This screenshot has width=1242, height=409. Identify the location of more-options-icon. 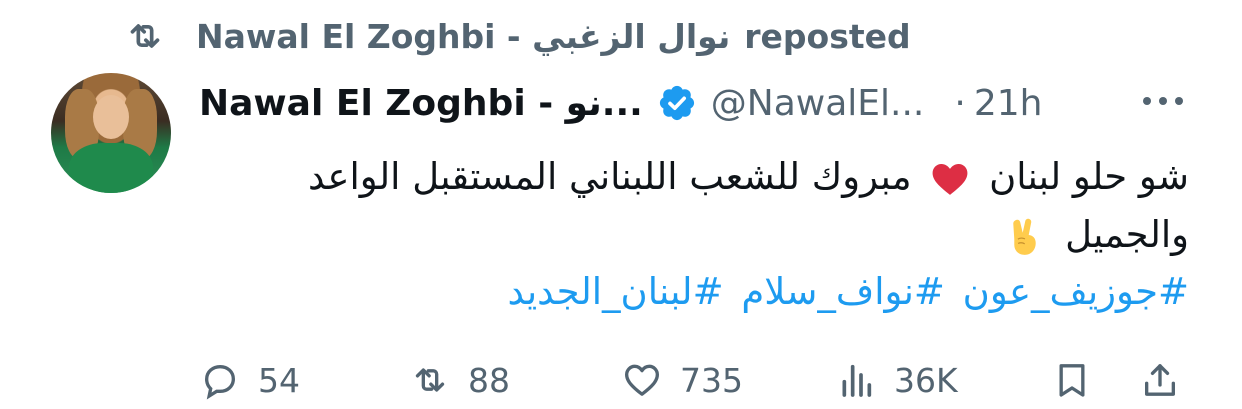
(1163, 101).